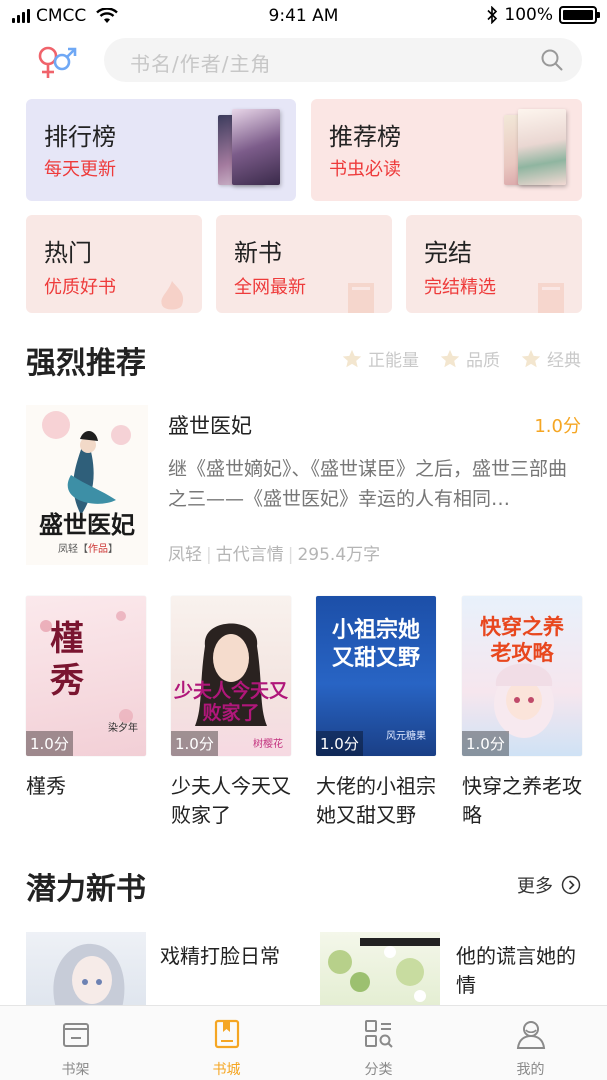 The image size is (607, 1080). Describe the element at coordinates (87, 524) in the screenshot. I see `featured-cover-title: 盛世医妃` at that location.